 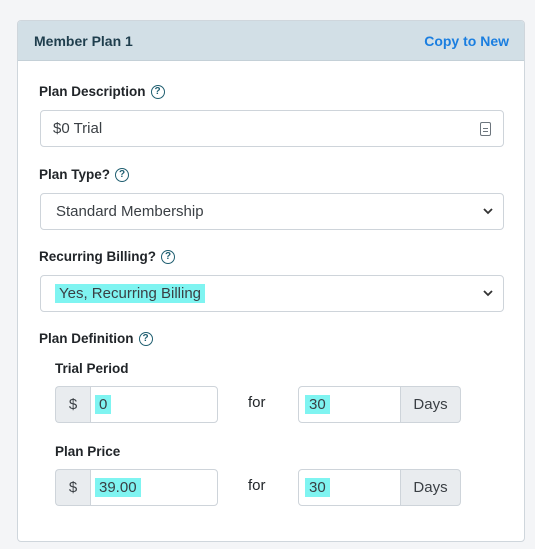 What do you see at coordinates (86, 338) in the screenshot?
I see `plan-definition-label-text: Plan Definition` at bounding box center [86, 338].